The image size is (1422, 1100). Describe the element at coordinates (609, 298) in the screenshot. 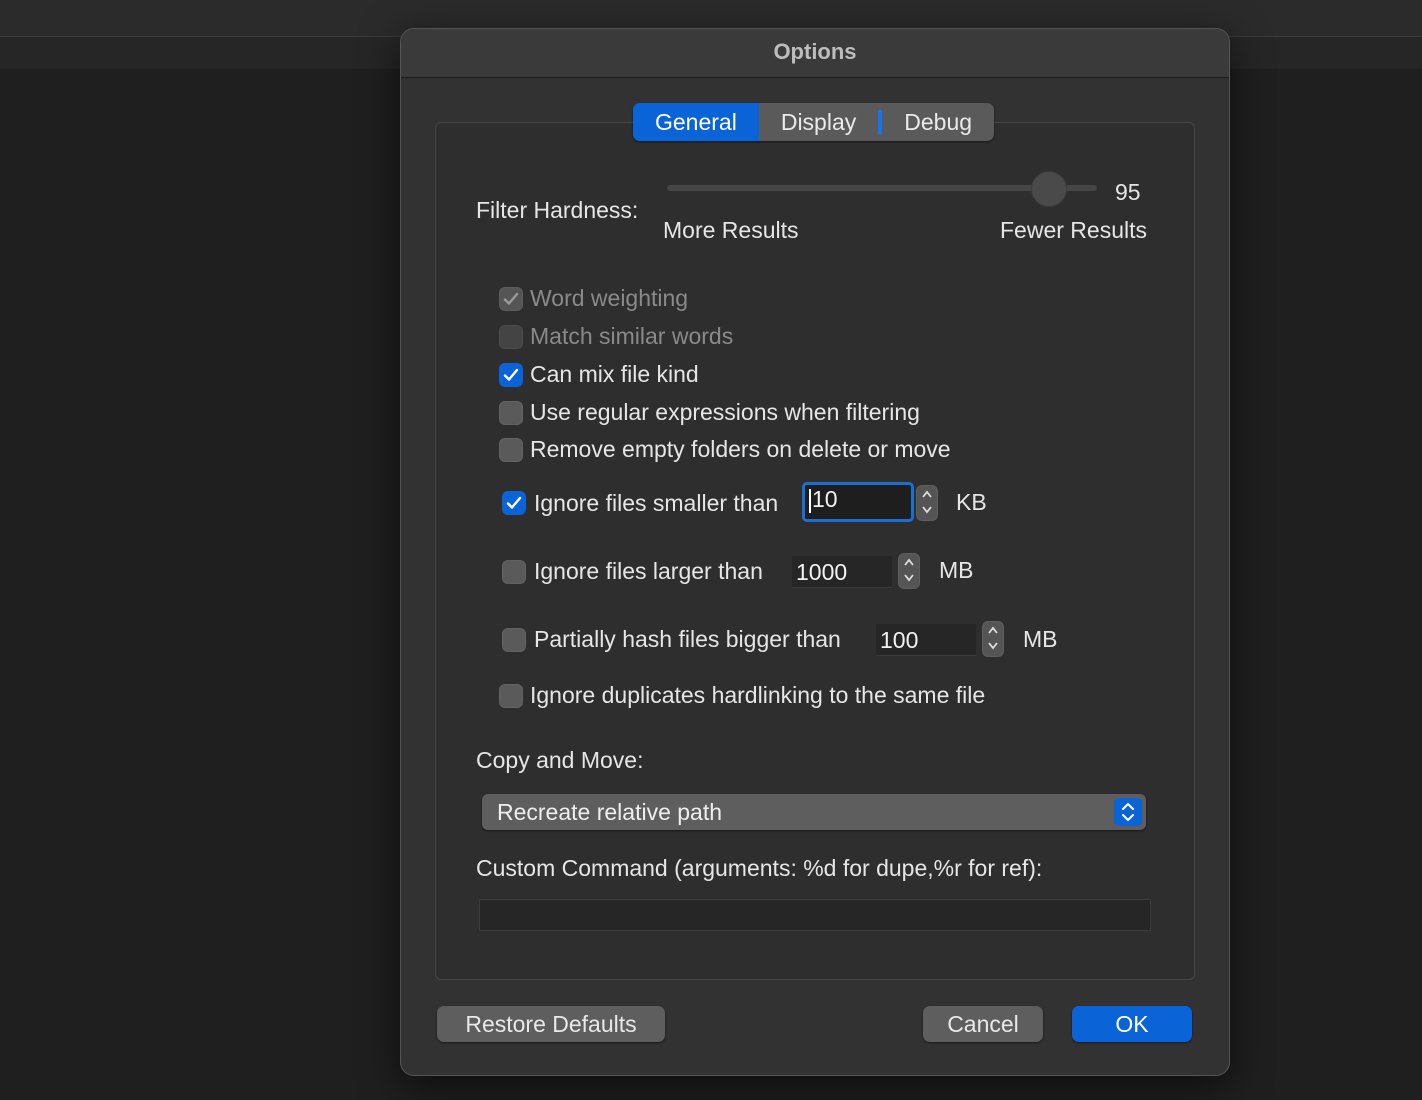

I see `word-weighting-label: Word weighting` at that location.